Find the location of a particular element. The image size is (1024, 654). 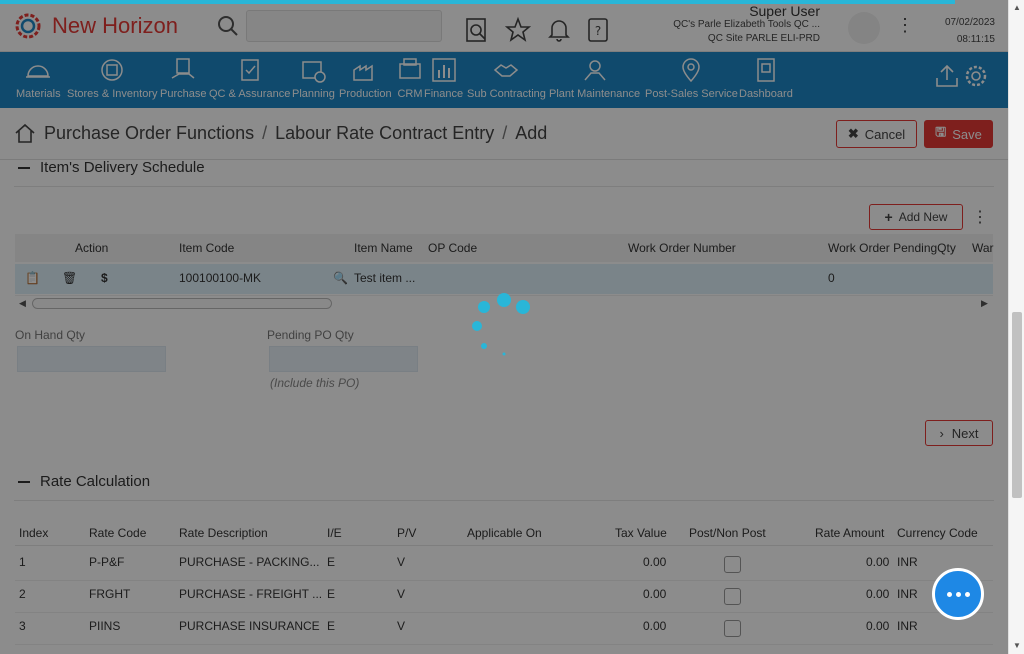

page-loading-bar is located at coordinates (477, 2).